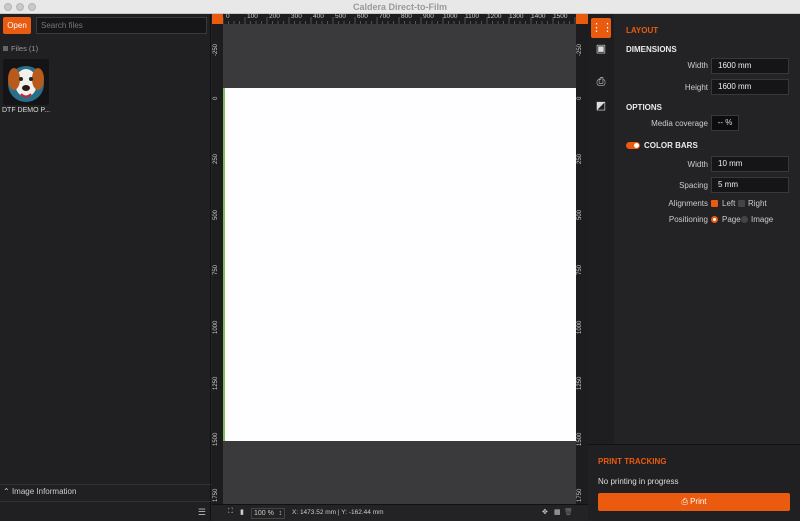  I want to click on search-input: Search files, so click(121, 25).